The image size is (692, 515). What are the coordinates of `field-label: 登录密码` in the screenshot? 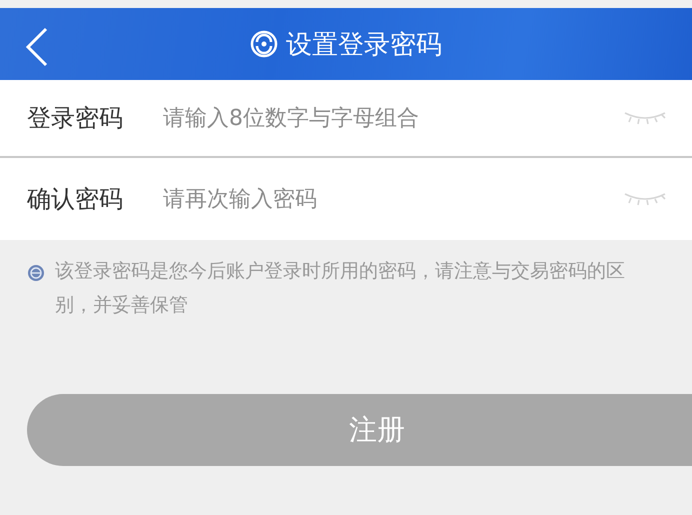 It's located at (75, 118).